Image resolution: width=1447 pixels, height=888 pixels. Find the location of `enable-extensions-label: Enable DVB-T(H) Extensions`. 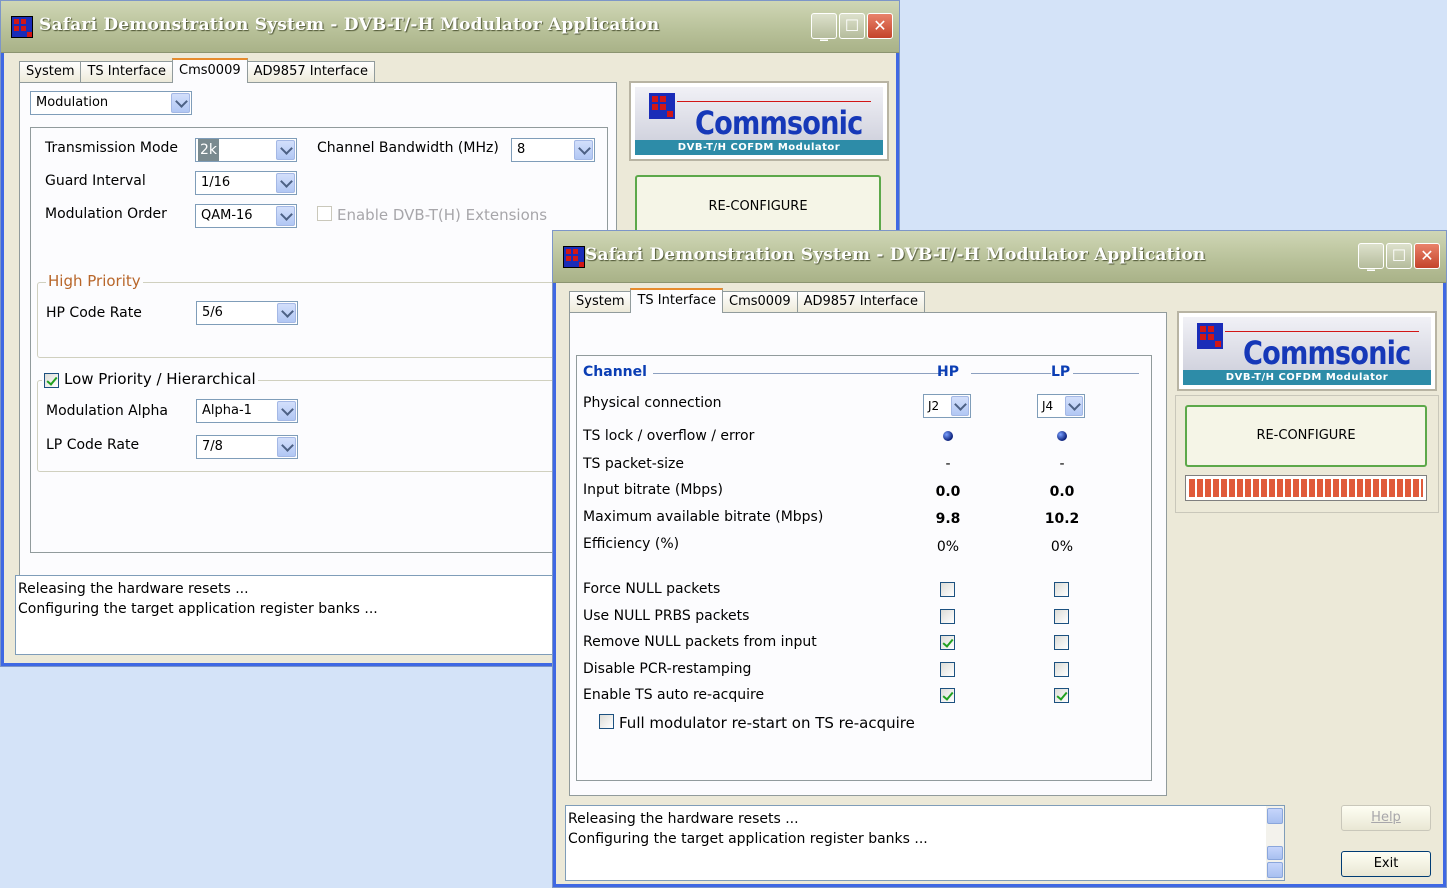

enable-extensions-label: Enable DVB-T(H) Extensions is located at coordinates (442, 215).